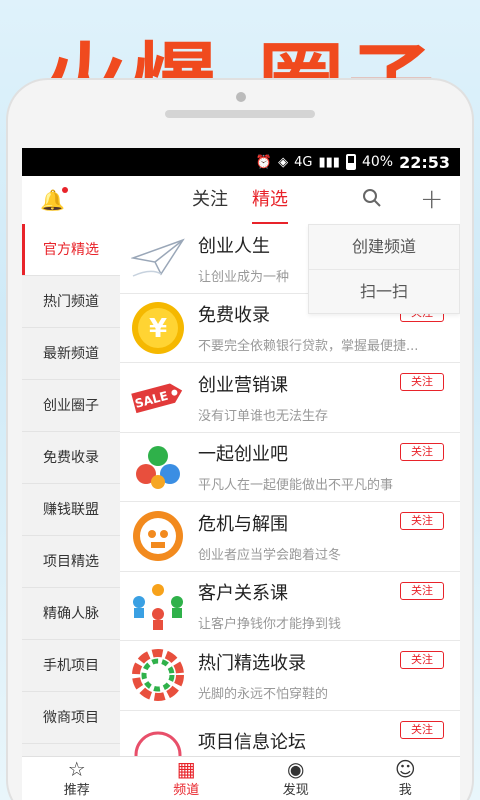 The width and height of the screenshot is (480, 800). Describe the element at coordinates (263, 694) in the screenshot. I see `row-desc: 光脚的永远不怕穿鞋的` at that location.